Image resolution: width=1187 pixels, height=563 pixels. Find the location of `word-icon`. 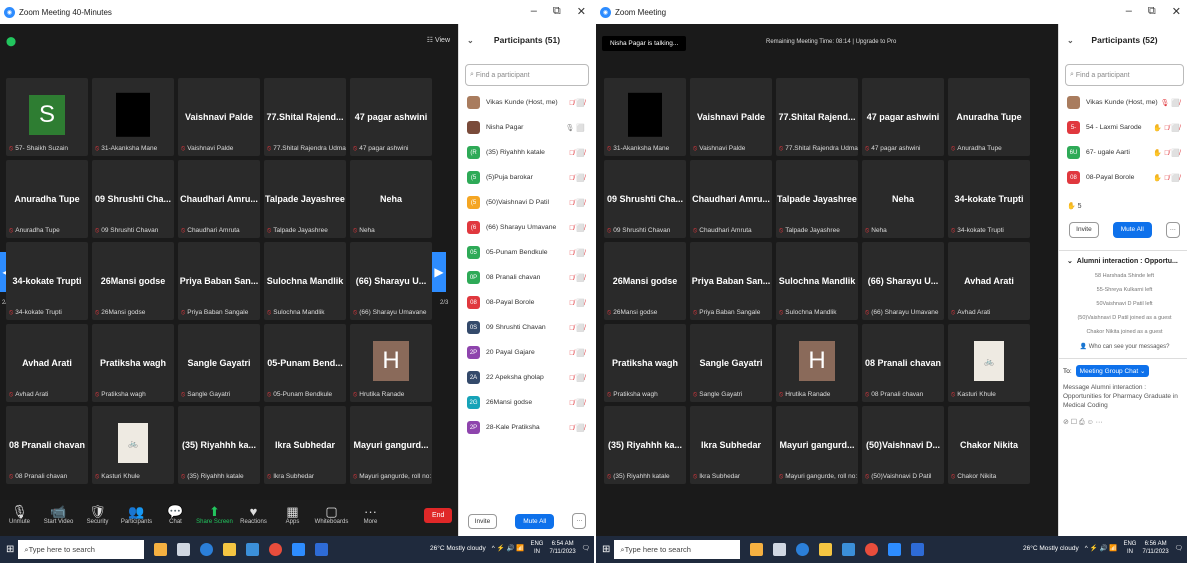

word-icon is located at coordinates (918, 549).